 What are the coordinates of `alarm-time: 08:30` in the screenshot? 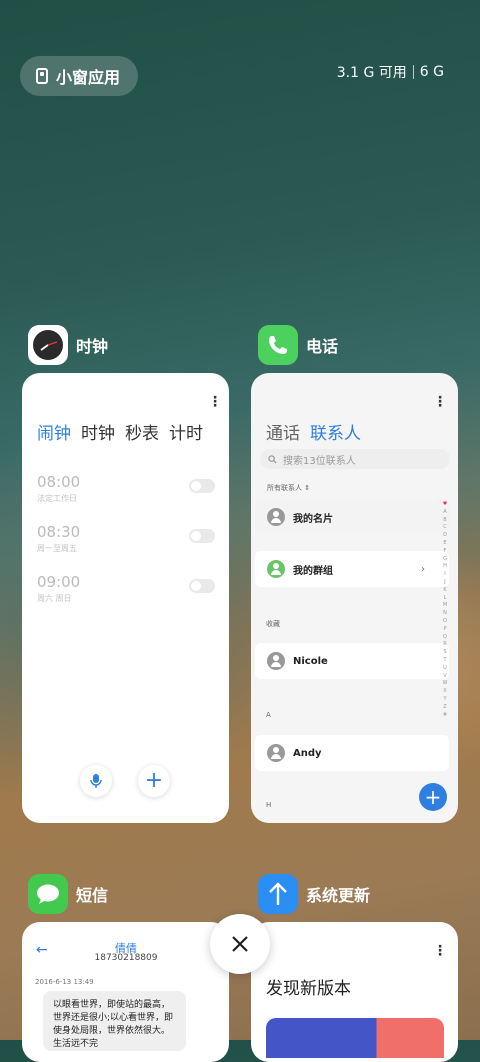 It's located at (59, 532).